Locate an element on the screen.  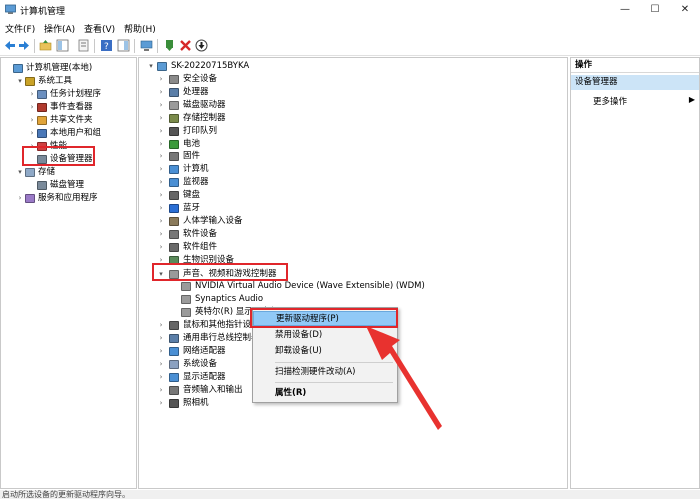
triangle-right-icon: ▶ is located at coordinates (692, 99).